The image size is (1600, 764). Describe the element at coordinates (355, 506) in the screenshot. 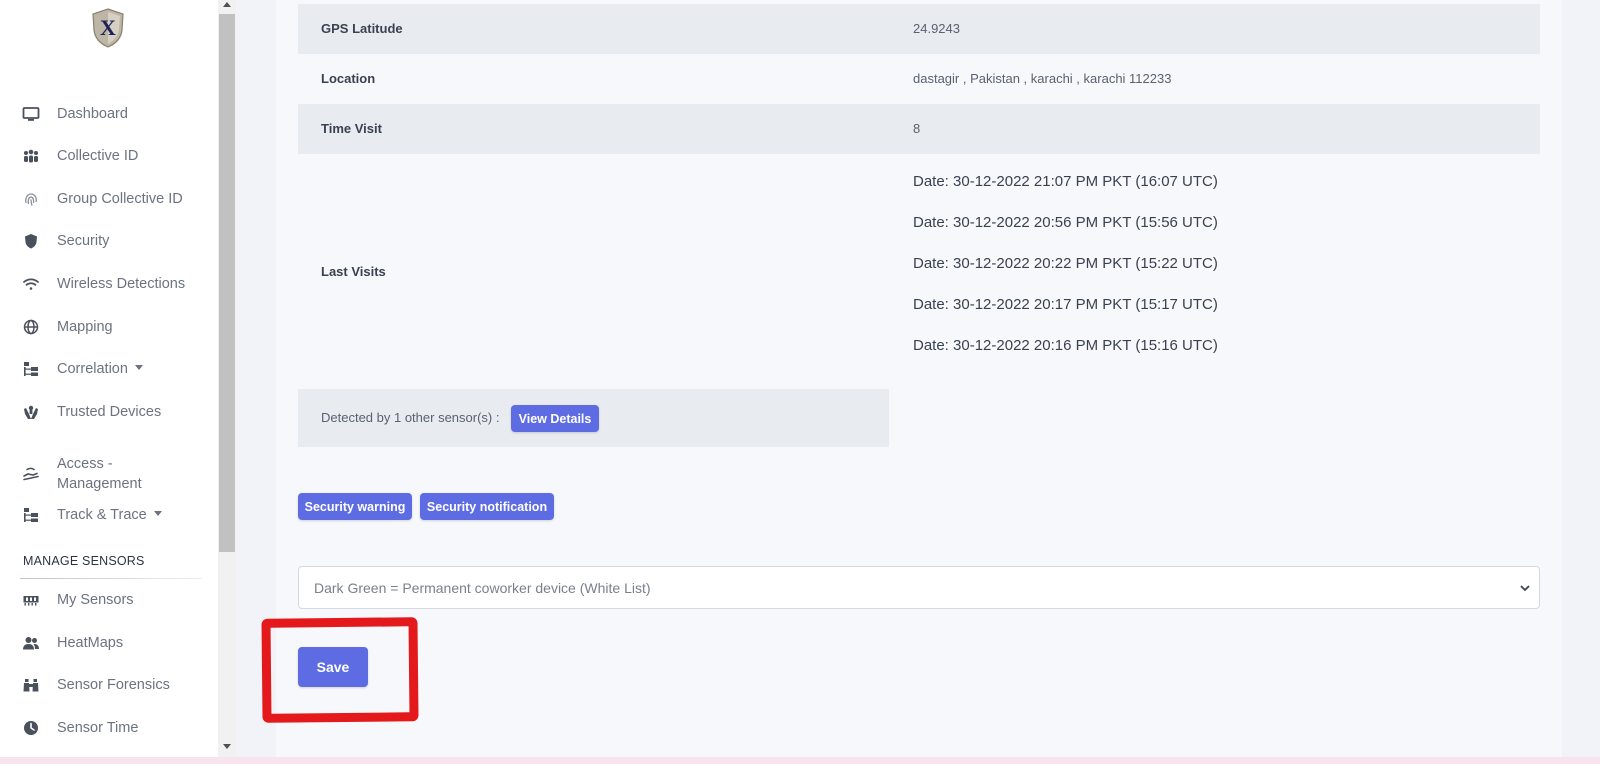

I see `security-warning-button: Security warning` at that location.